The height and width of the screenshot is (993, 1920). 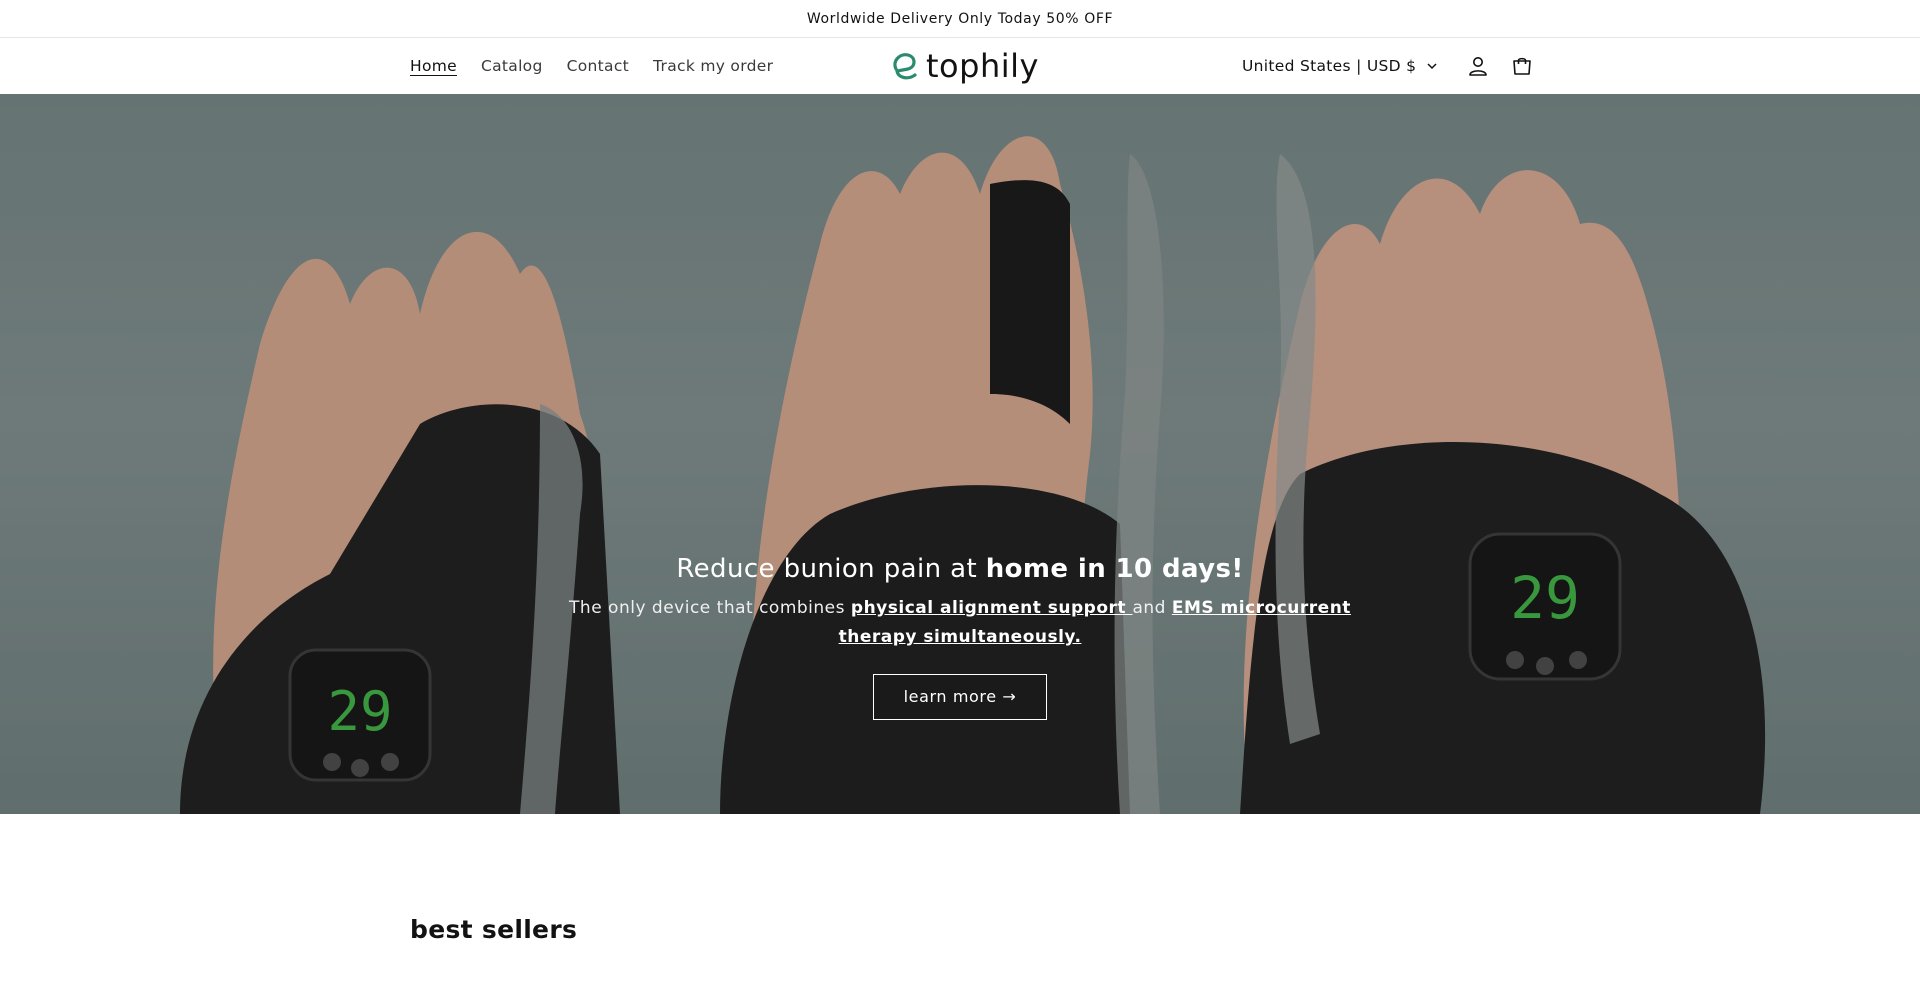 I want to click on cart-button, so click(x=1522, y=66).